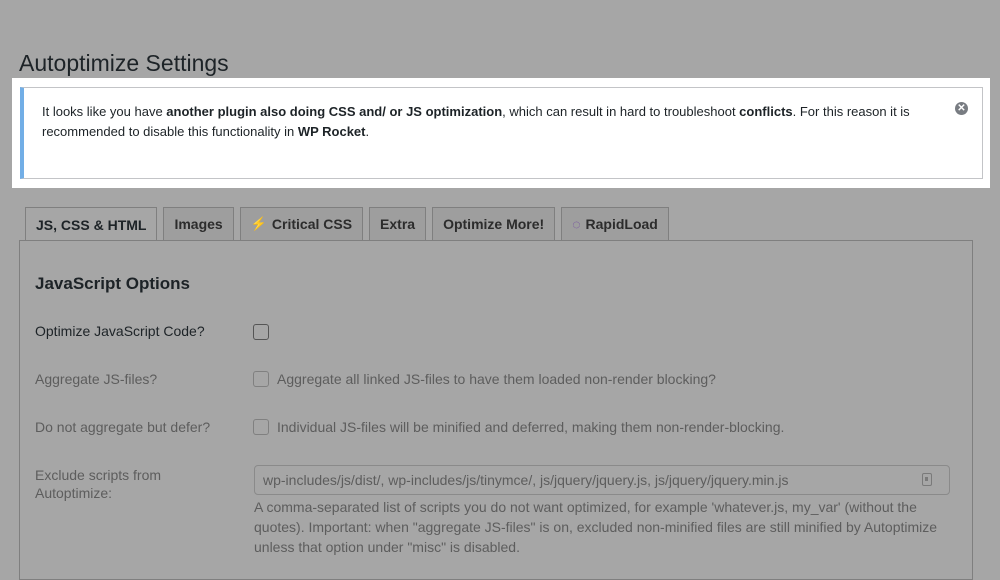 Image resolution: width=1000 pixels, height=580 pixels. Describe the element at coordinates (331, 131) in the screenshot. I see `notice-emphasis-wp-rocket: WP Rocket` at that location.